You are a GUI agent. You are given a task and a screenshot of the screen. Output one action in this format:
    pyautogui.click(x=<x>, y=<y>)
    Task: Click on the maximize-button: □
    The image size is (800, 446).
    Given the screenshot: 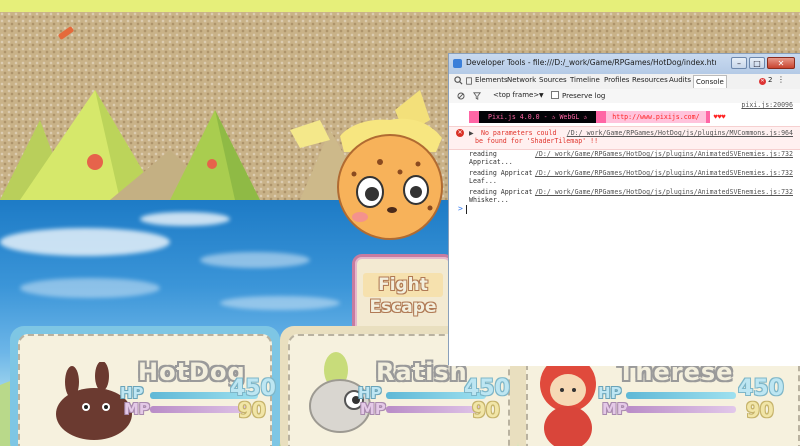 What is the action you would take?
    pyautogui.click(x=757, y=63)
    